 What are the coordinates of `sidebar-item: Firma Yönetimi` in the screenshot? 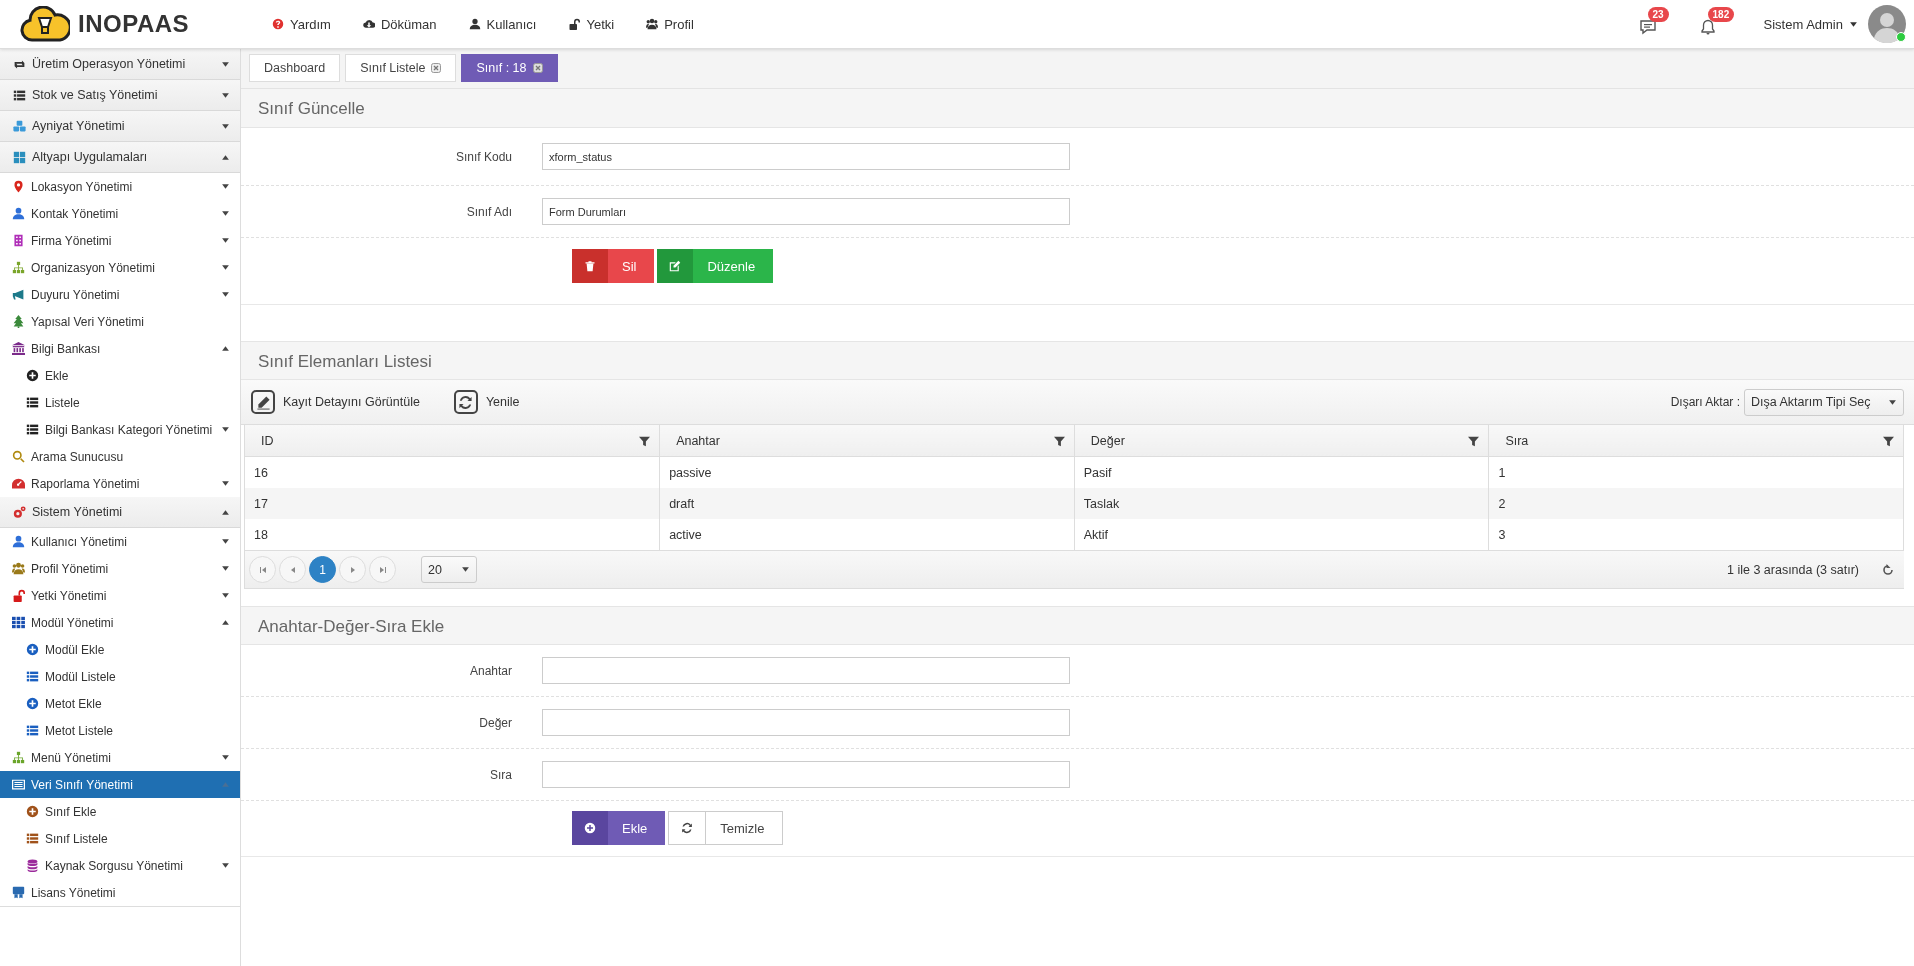 It's located at (120, 240).